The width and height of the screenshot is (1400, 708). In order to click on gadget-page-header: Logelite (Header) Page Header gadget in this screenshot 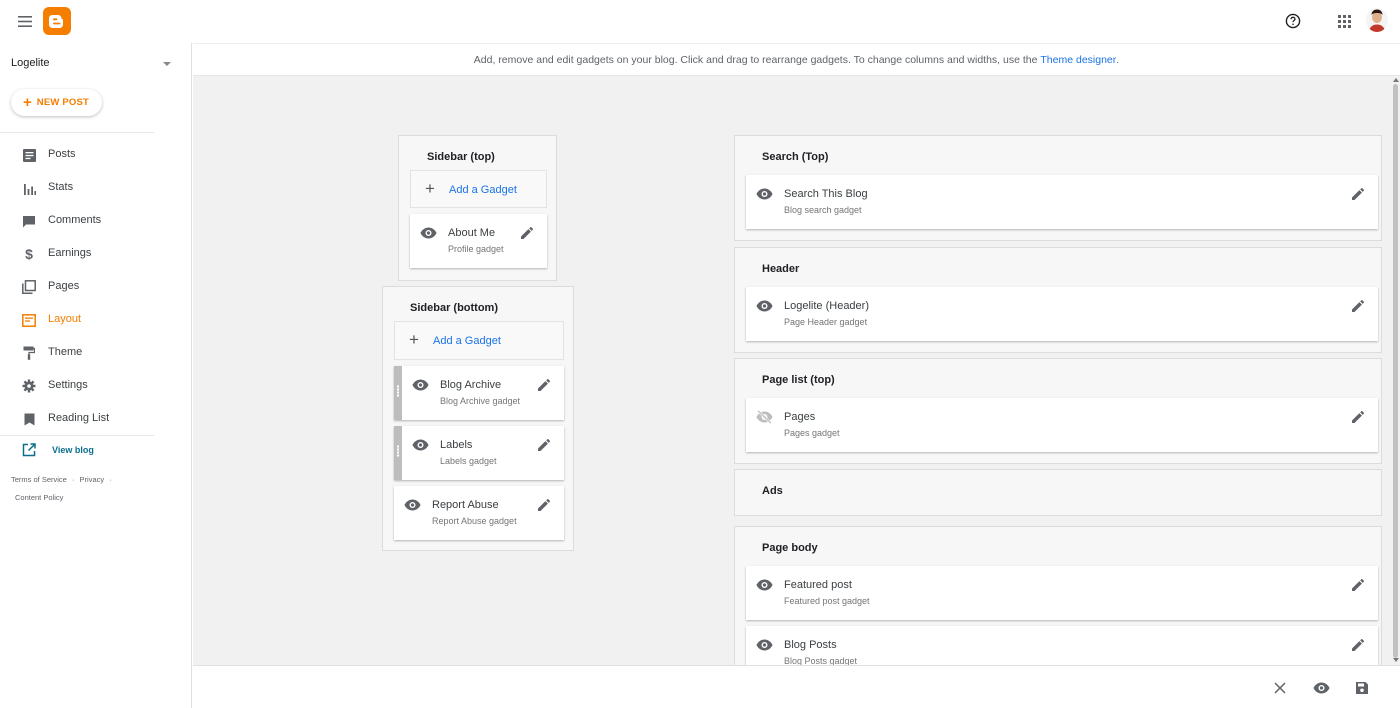, I will do `click(1062, 314)`.